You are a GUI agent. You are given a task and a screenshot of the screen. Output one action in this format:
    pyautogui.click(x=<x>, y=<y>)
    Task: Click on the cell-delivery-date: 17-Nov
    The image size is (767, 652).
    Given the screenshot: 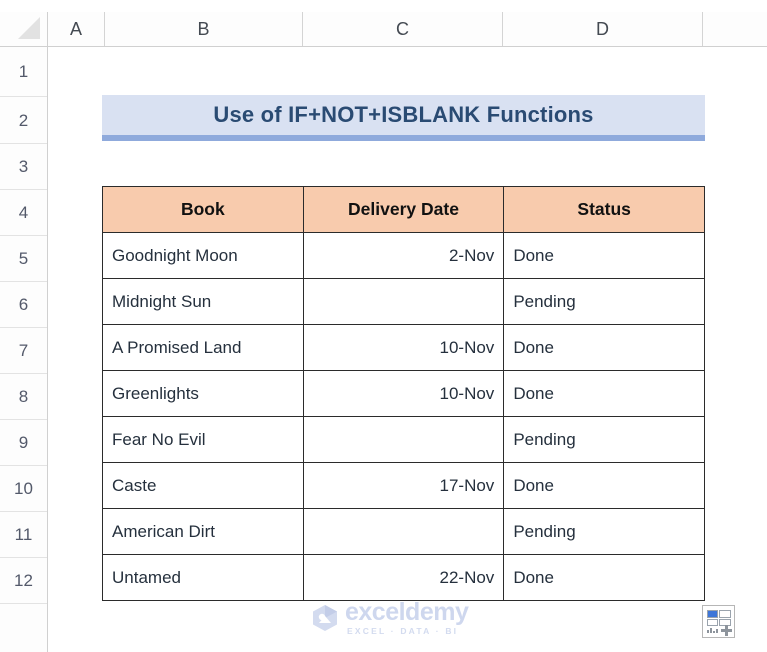 What is the action you would take?
    pyautogui.click(x=403, y=485)
    